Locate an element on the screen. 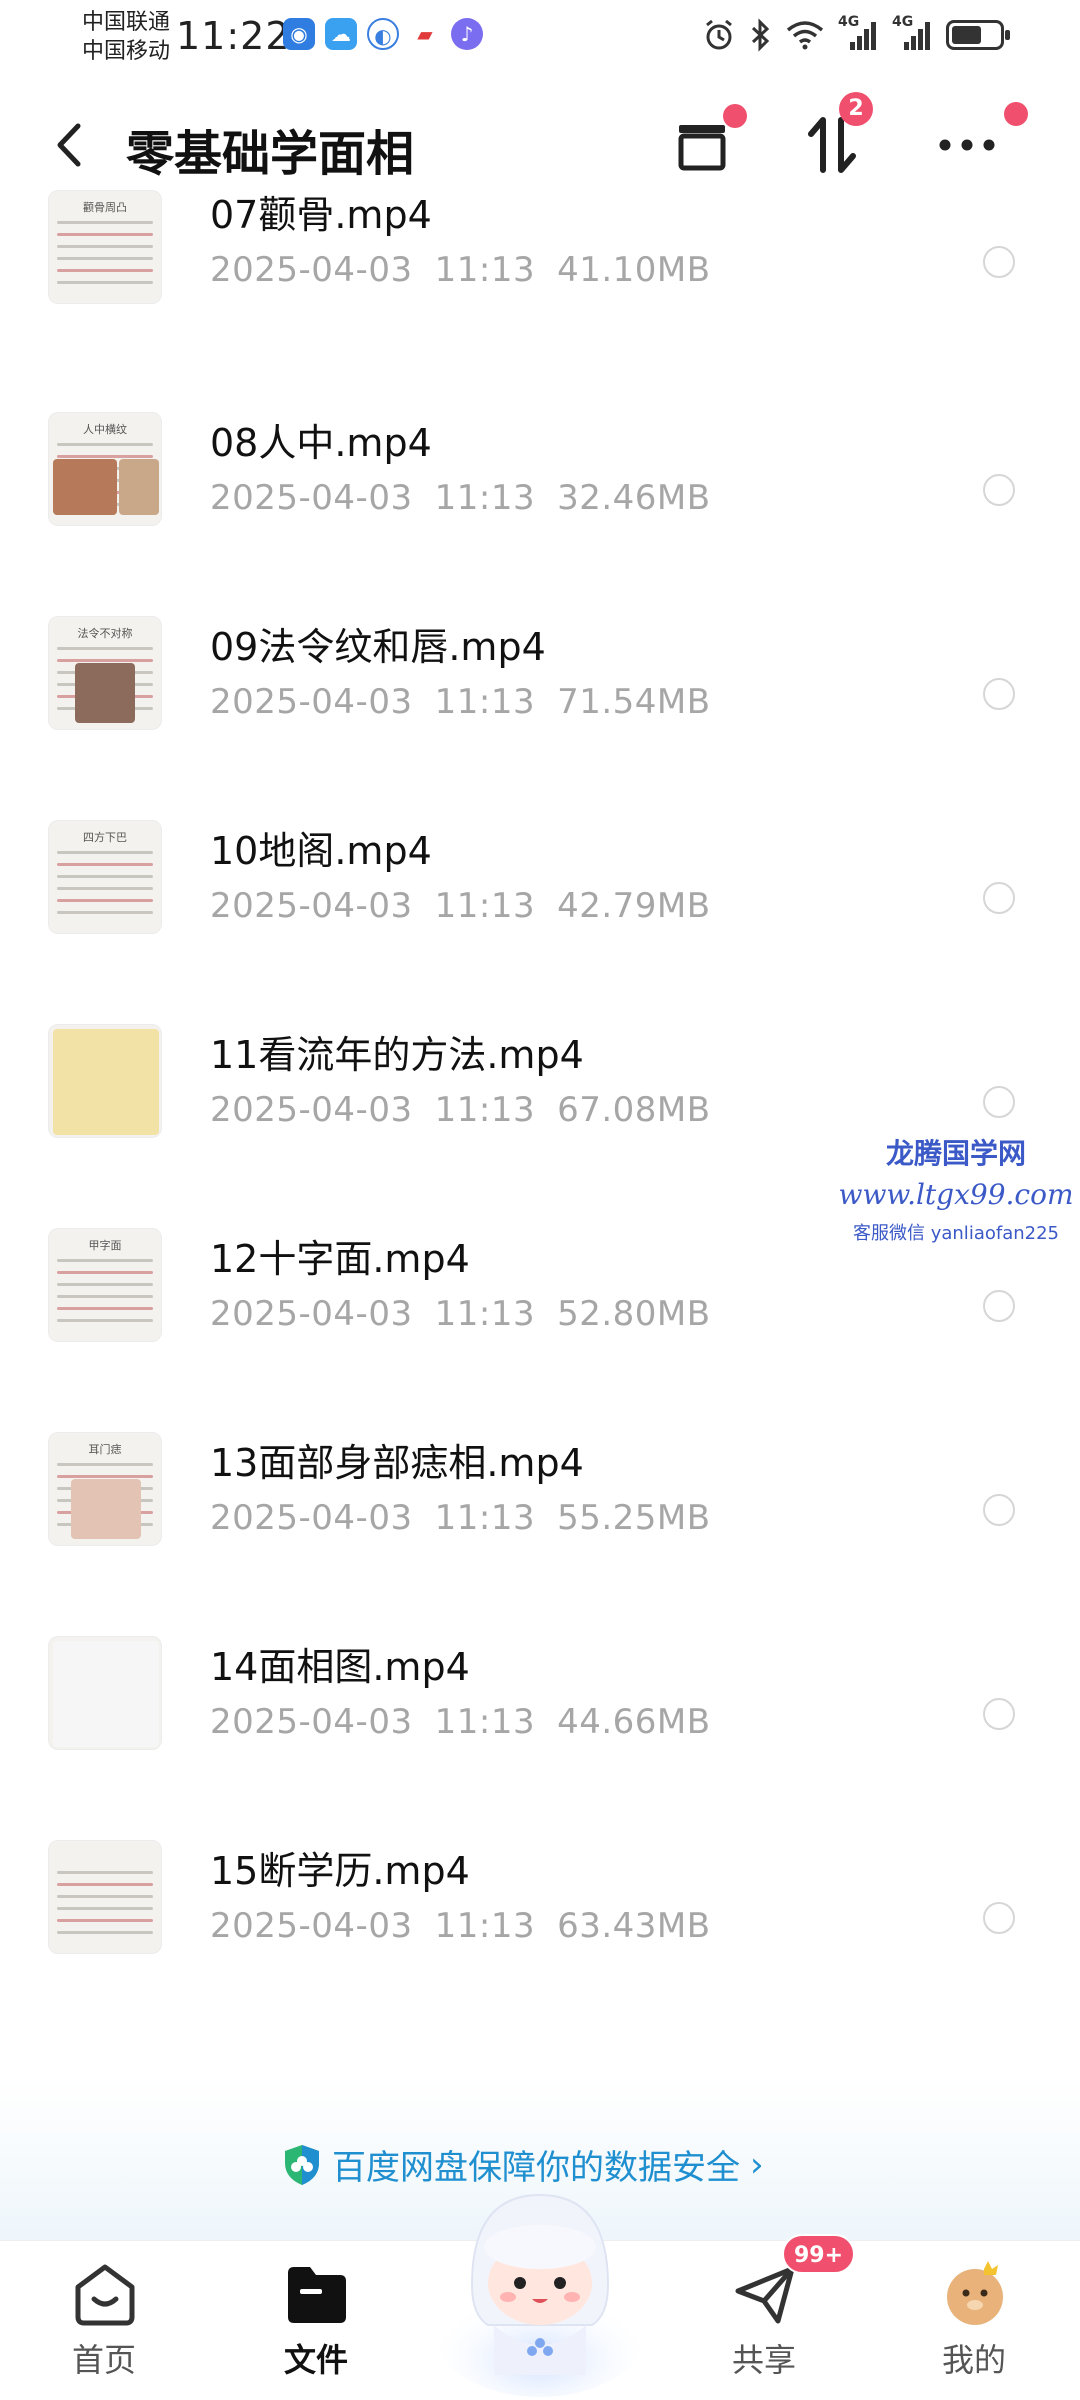 This screenshot has height=2400, width=1080. wifi-icon is located at coordinates (805, 35).